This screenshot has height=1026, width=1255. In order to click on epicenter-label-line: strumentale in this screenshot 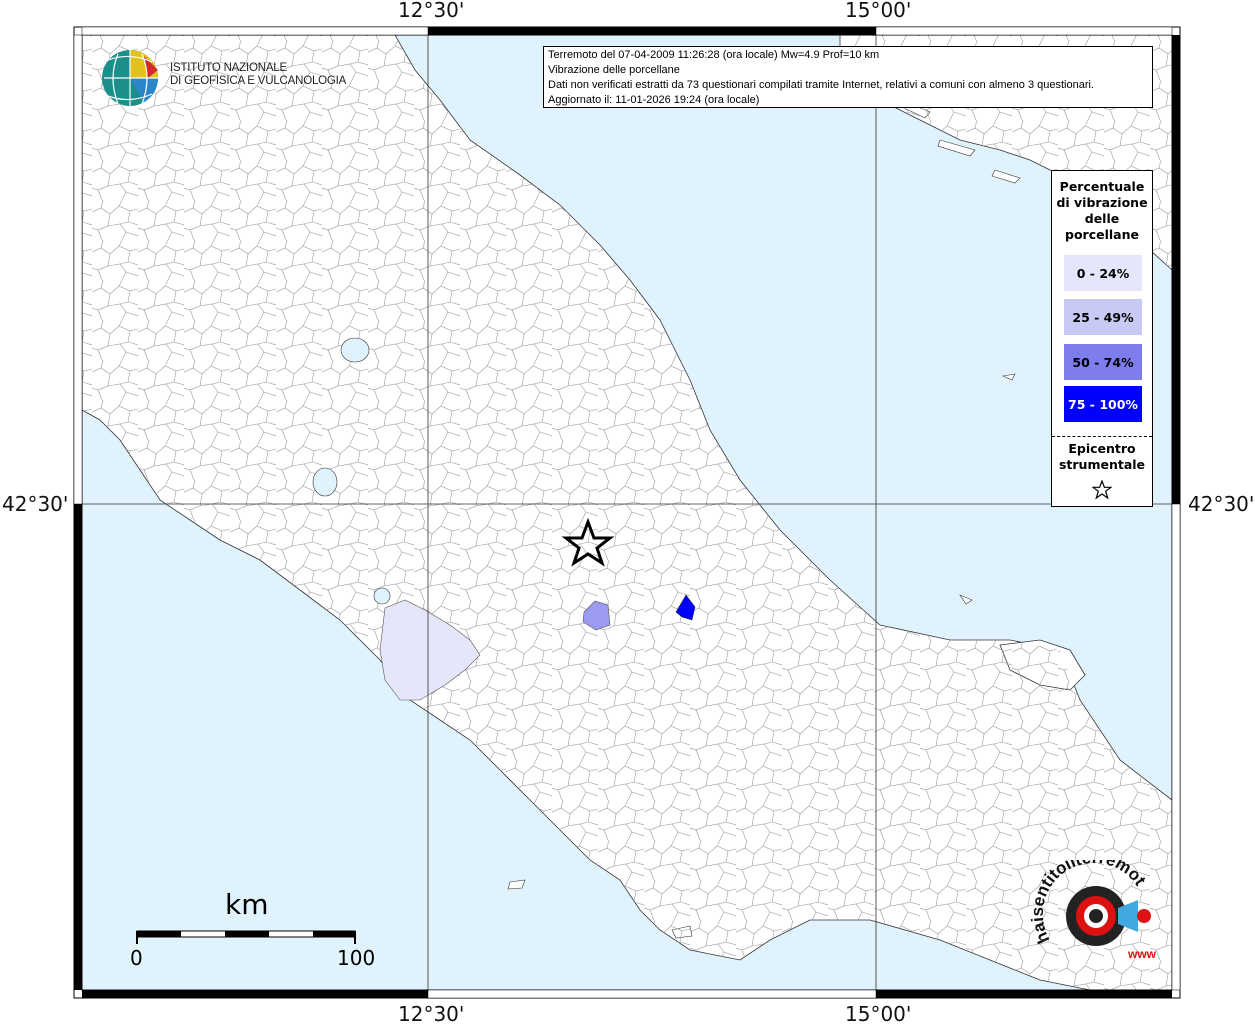, I will do `click(1102, 464)`.